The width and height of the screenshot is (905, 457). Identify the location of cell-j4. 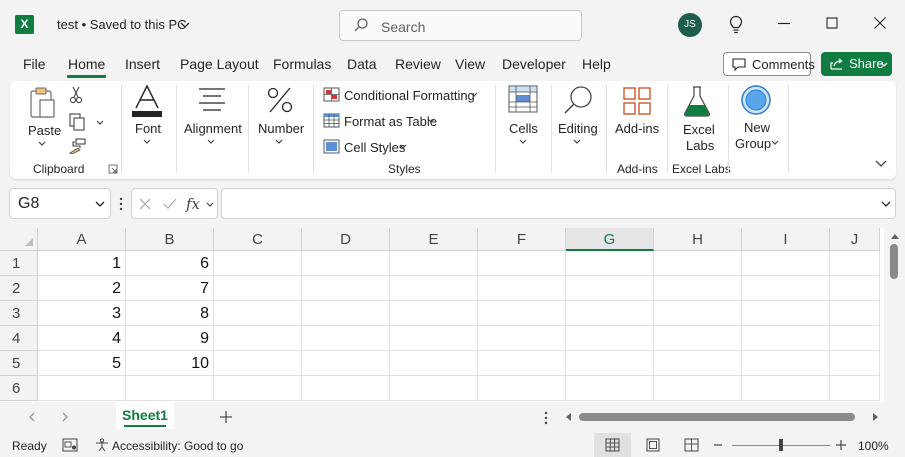
(855, 338).